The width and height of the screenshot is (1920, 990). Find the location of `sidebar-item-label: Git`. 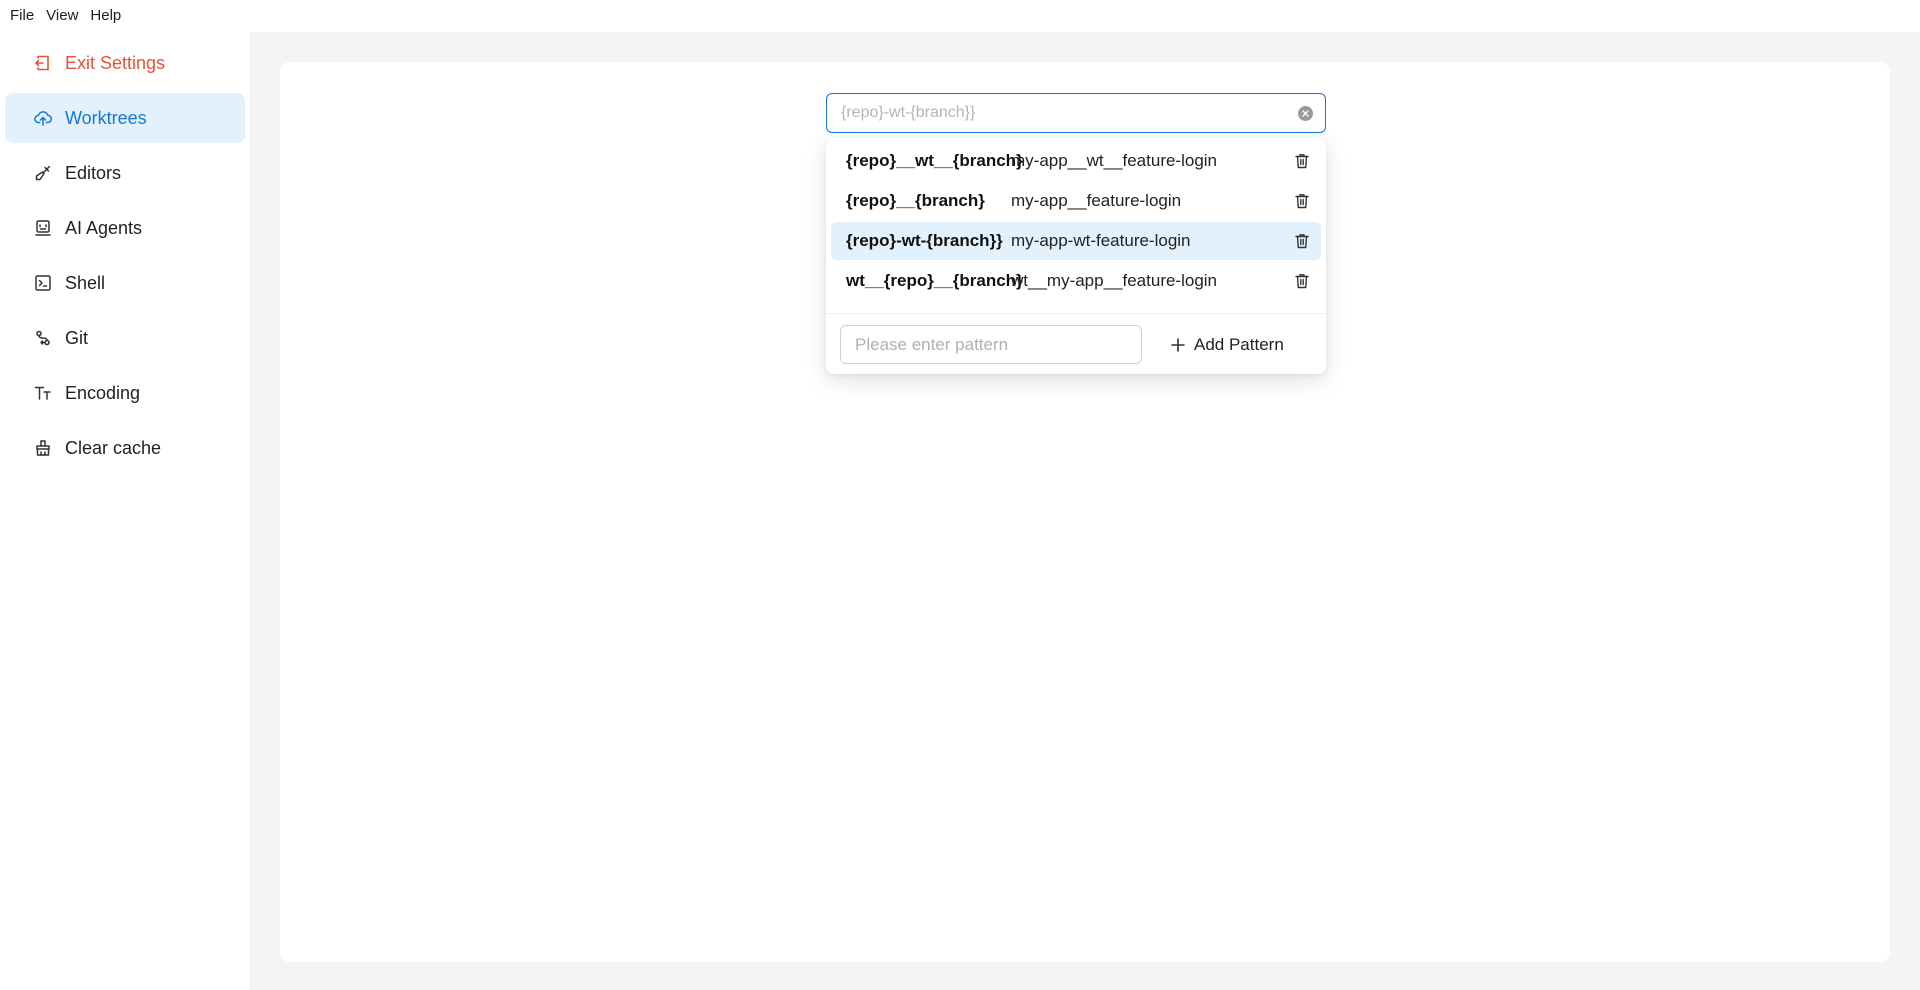

sidebar-item-label: Git is located at coordinates (77, 337).